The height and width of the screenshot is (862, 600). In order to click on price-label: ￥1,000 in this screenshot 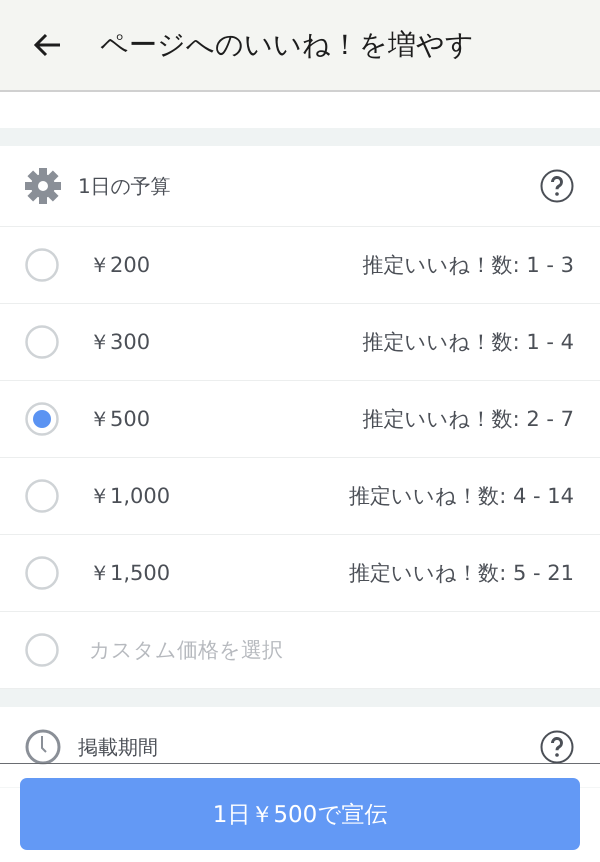, I will do `click(130, 496)`.